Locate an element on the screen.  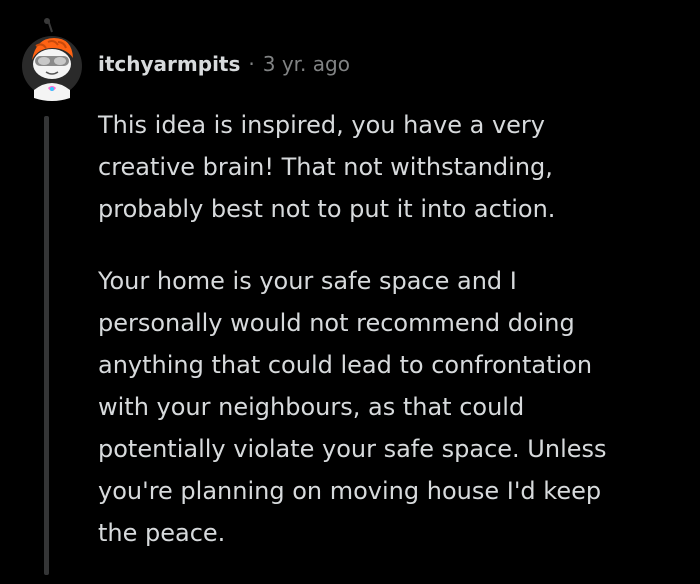
thread-collapse-line is located at coordinates (46, 345).